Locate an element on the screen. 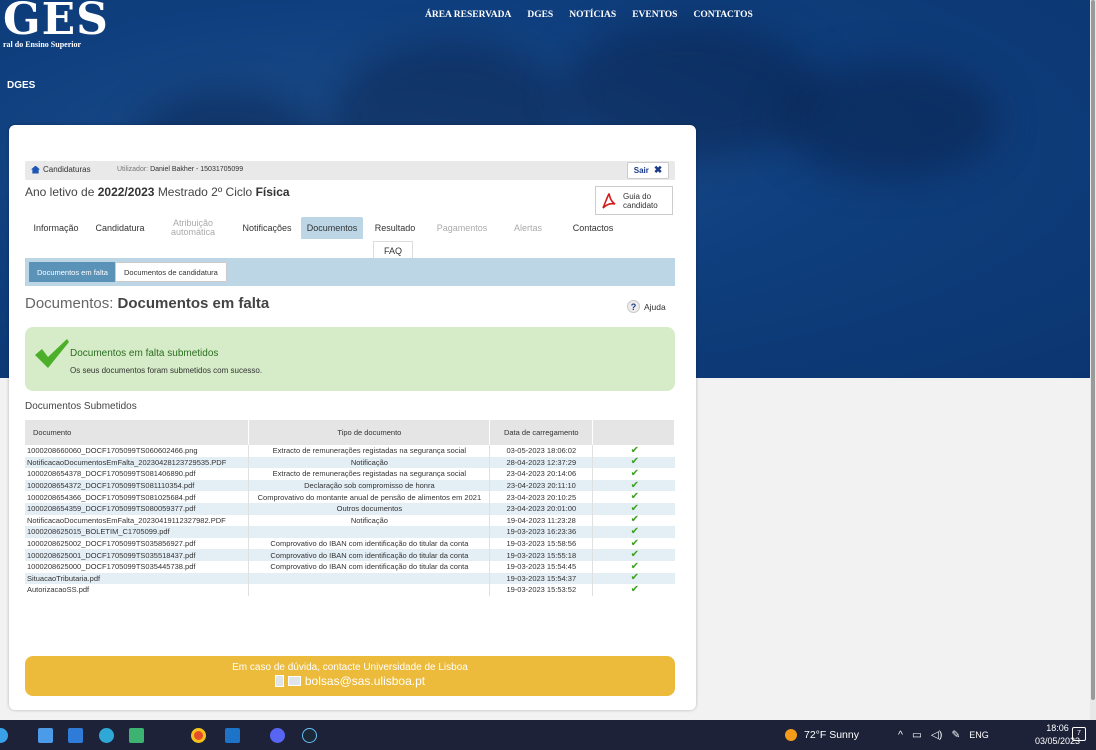 This screenshot has height=750, width=1096. tab-atribuicao-automatica: Atribuição automática is located at coordinates (193, 228).